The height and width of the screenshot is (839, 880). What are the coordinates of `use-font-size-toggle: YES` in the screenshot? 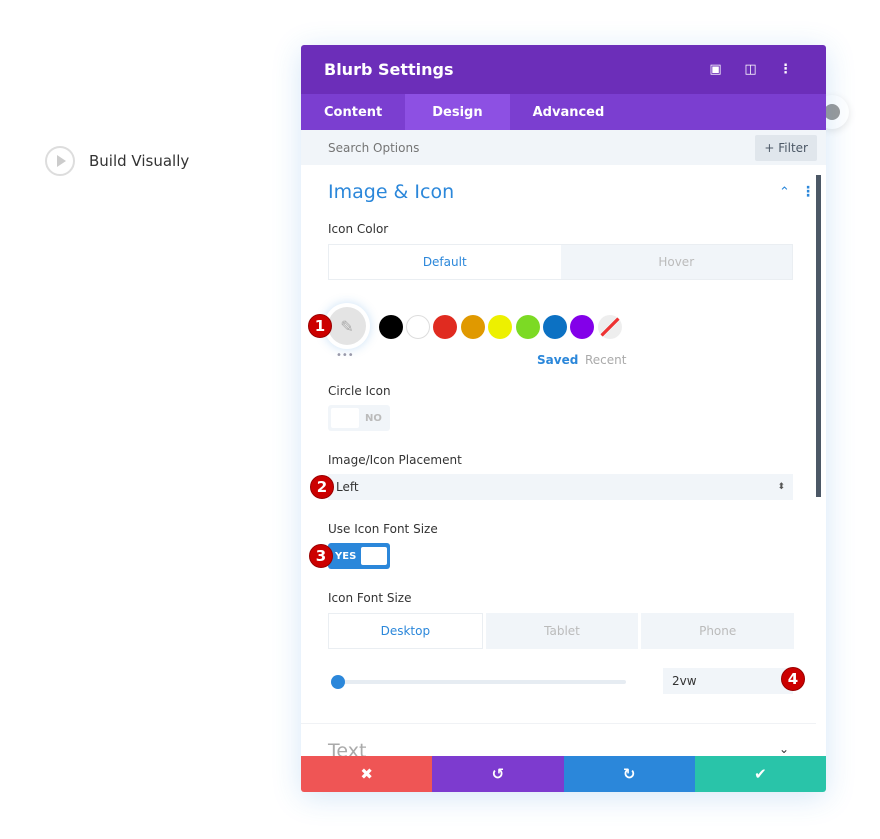 It's located at (359, 556).